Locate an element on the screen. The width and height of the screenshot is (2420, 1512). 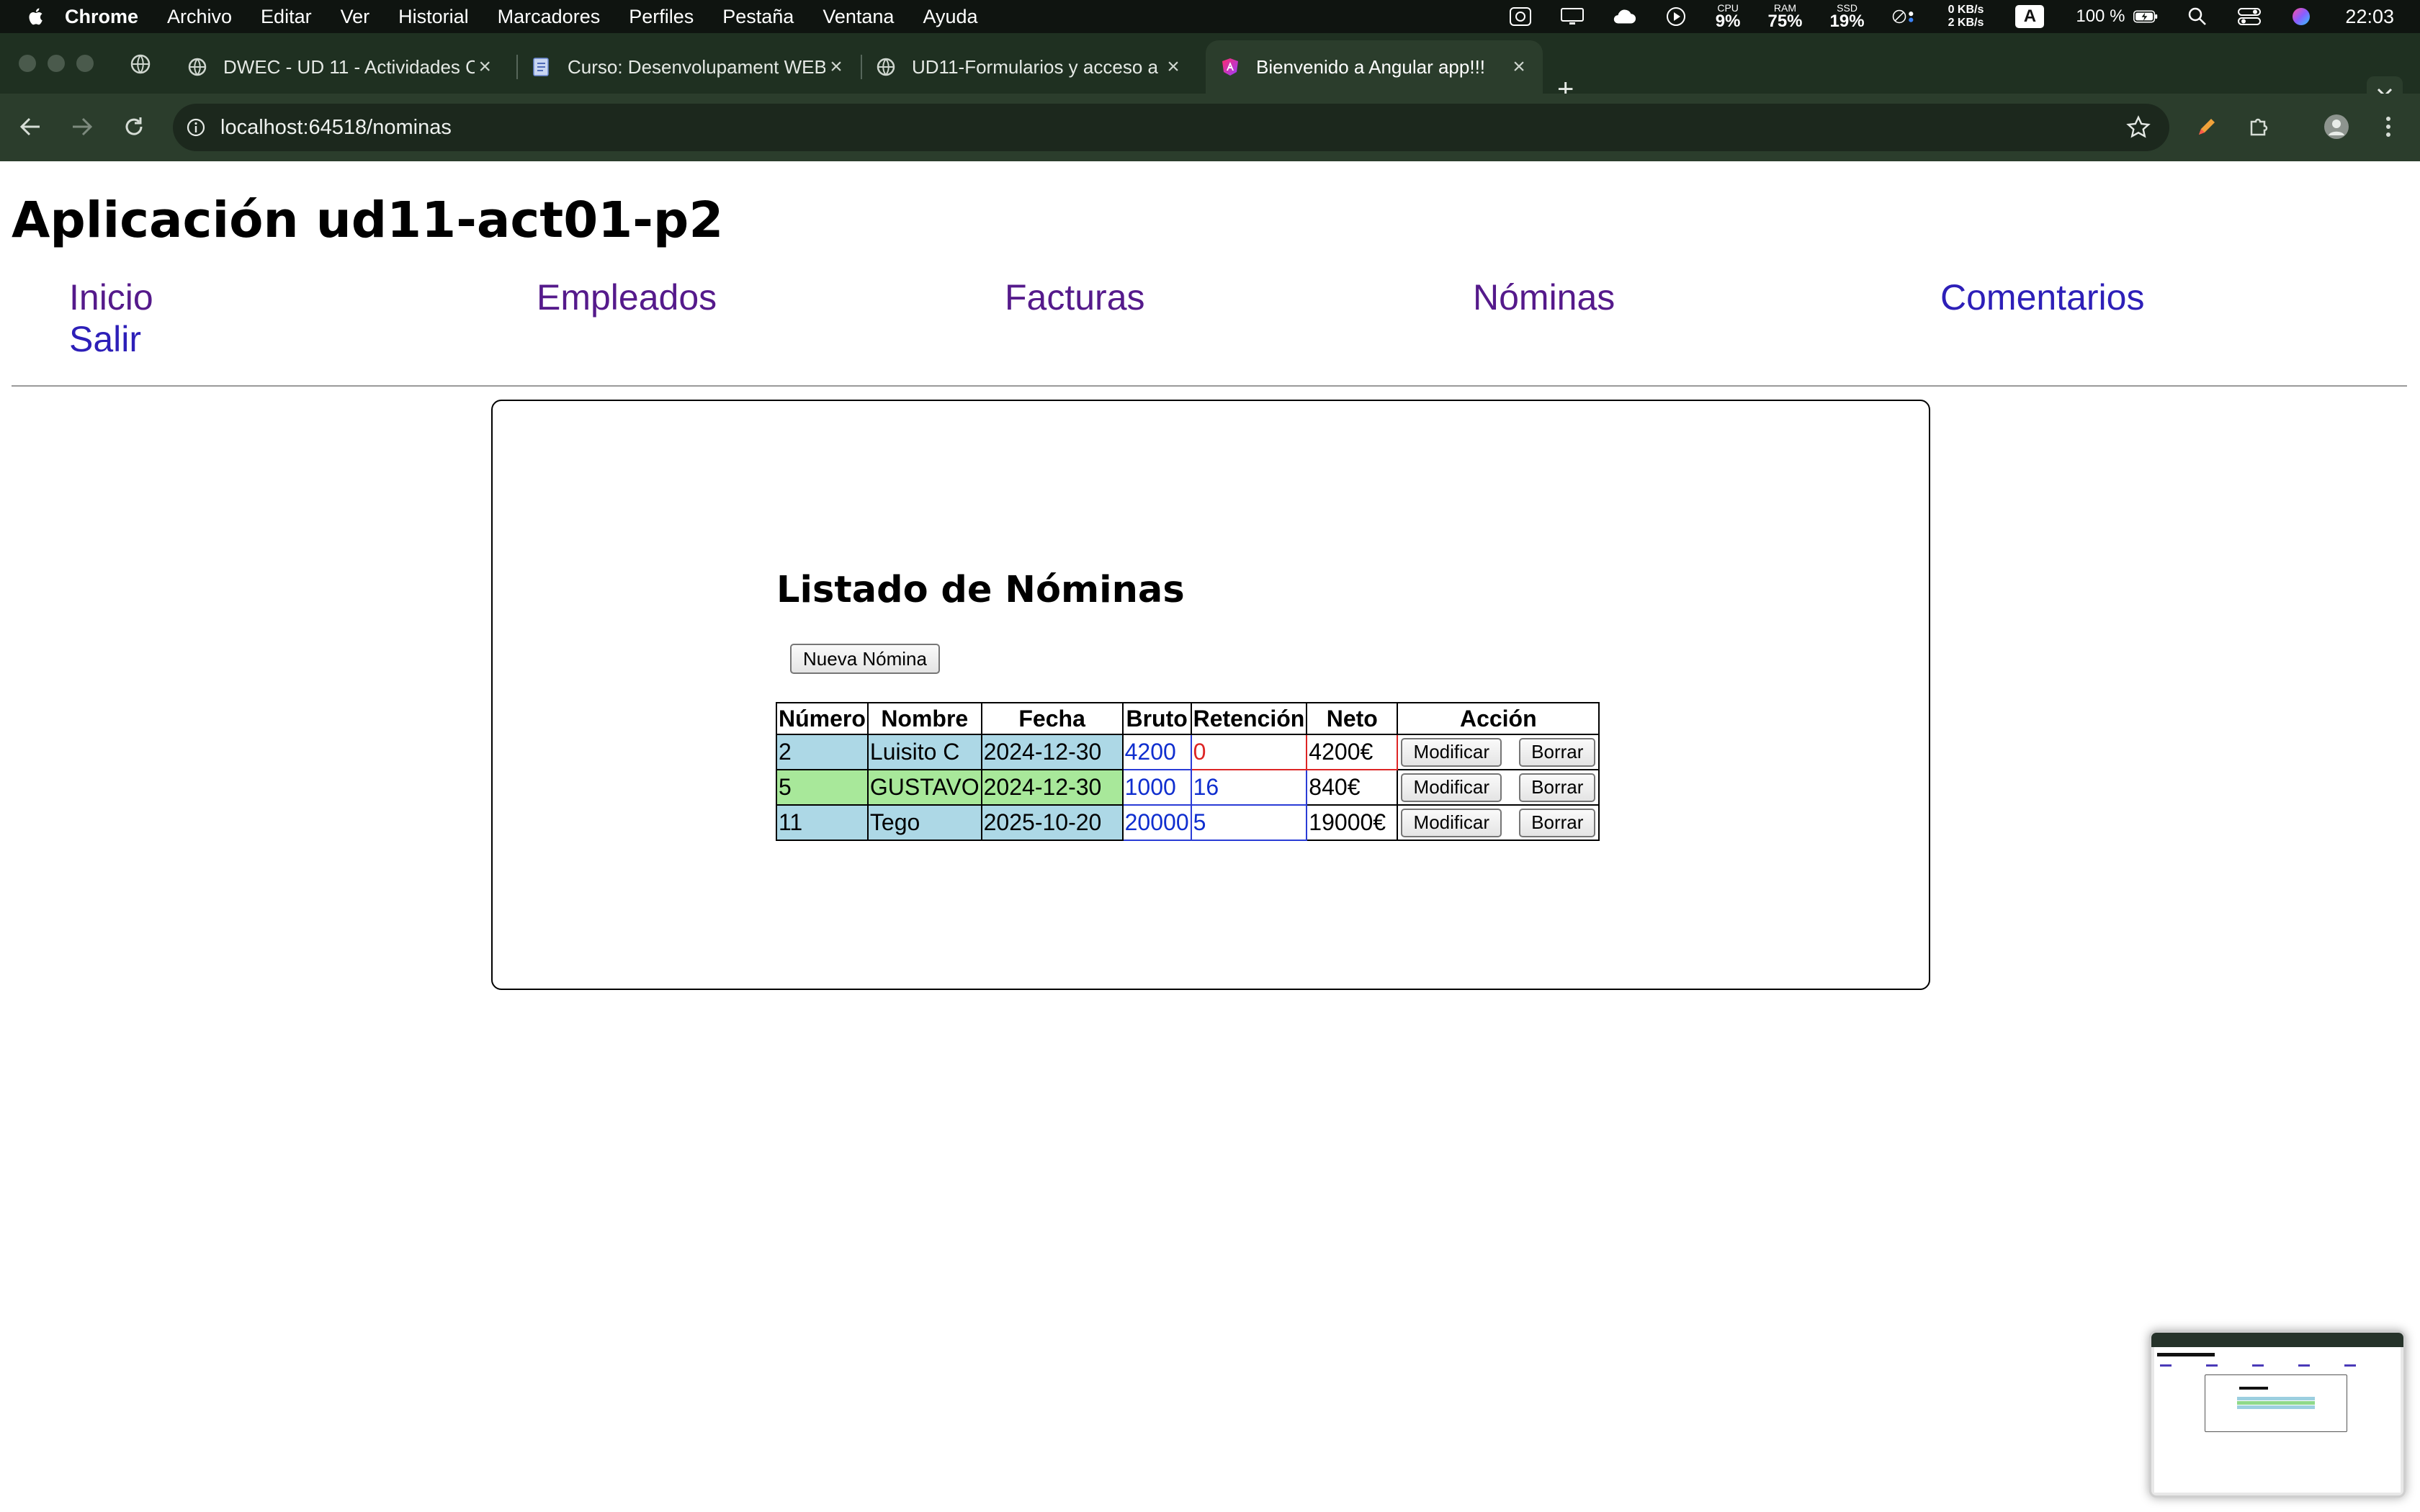
reload-button is located at coordinates (134, 126).